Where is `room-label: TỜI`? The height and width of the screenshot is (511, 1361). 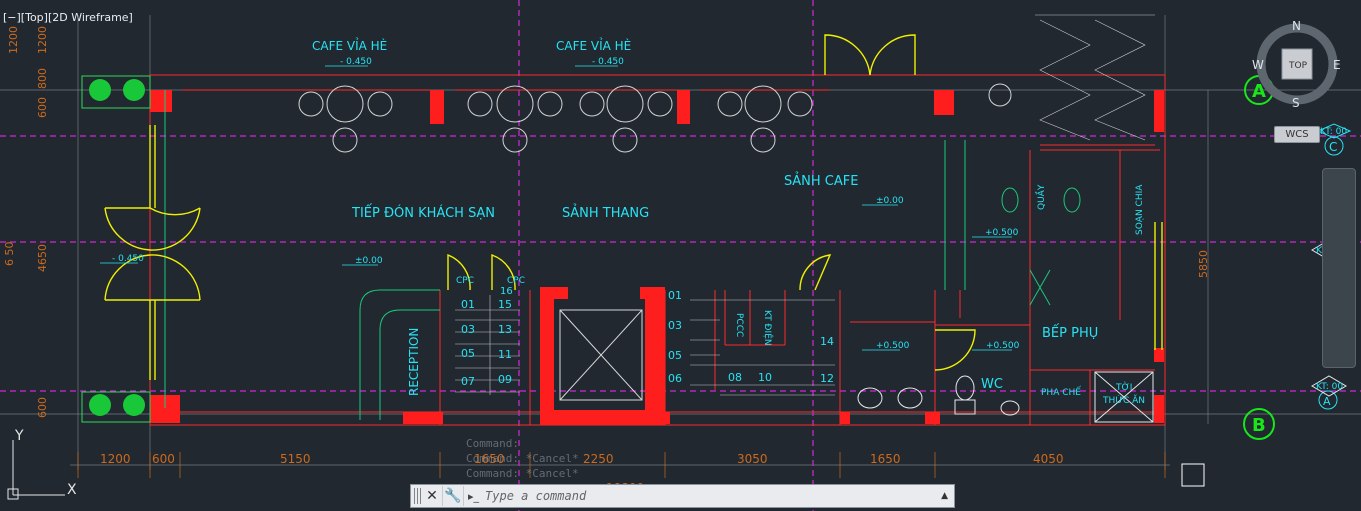
room-label: TỜI is located at coordinates (1123, 387).